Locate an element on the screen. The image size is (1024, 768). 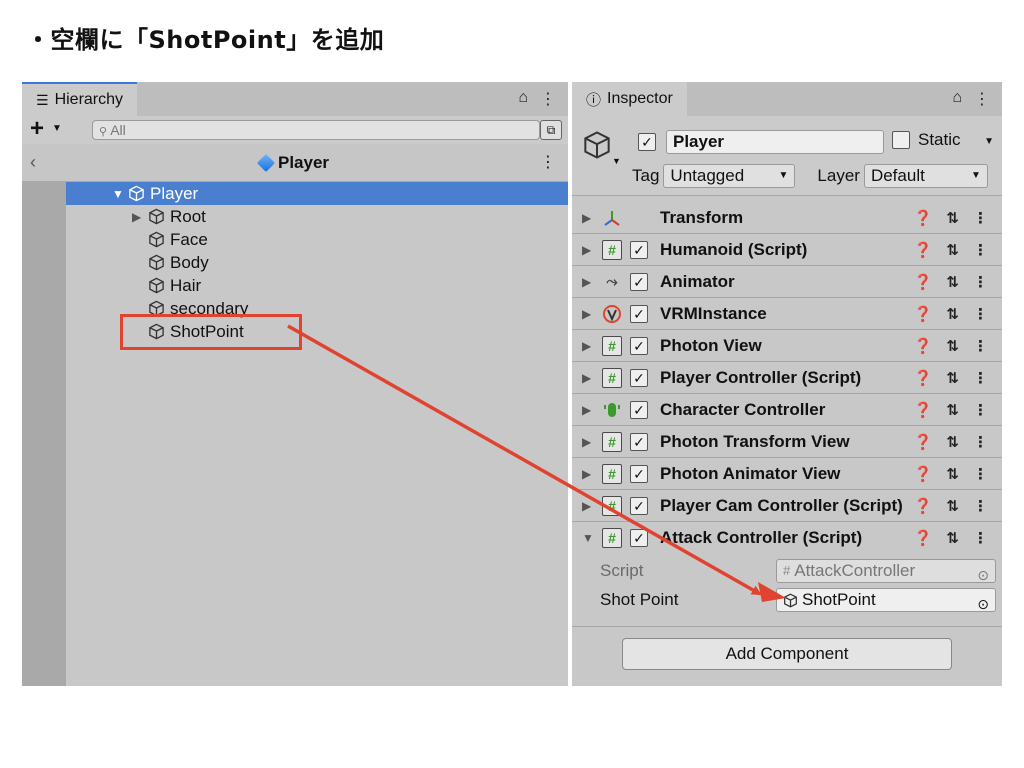
scene-search-button: ⧉ is located at coordinates (551, 130).